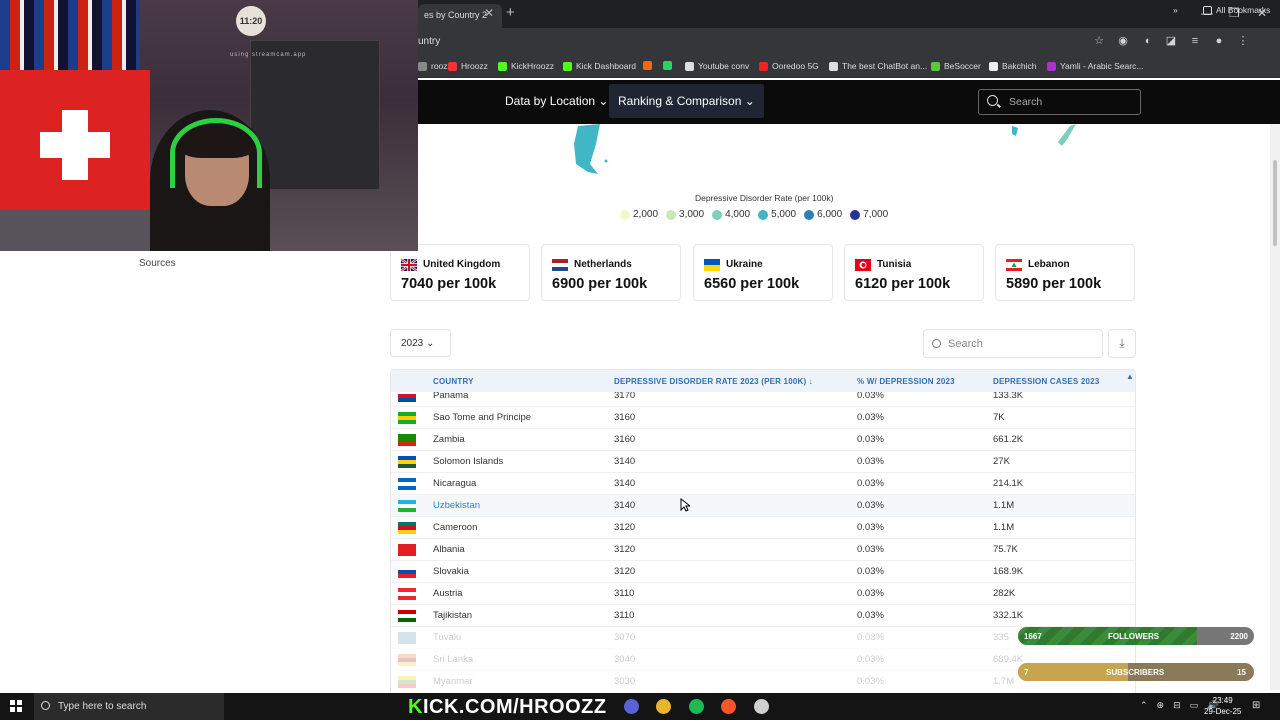 The width and height of the screenshot is (1280, 720). Describe the element at coordinates (906, 381) in the screenshot. I see `column-header-percent: % W/ DEPRESSION 2023` at that location.